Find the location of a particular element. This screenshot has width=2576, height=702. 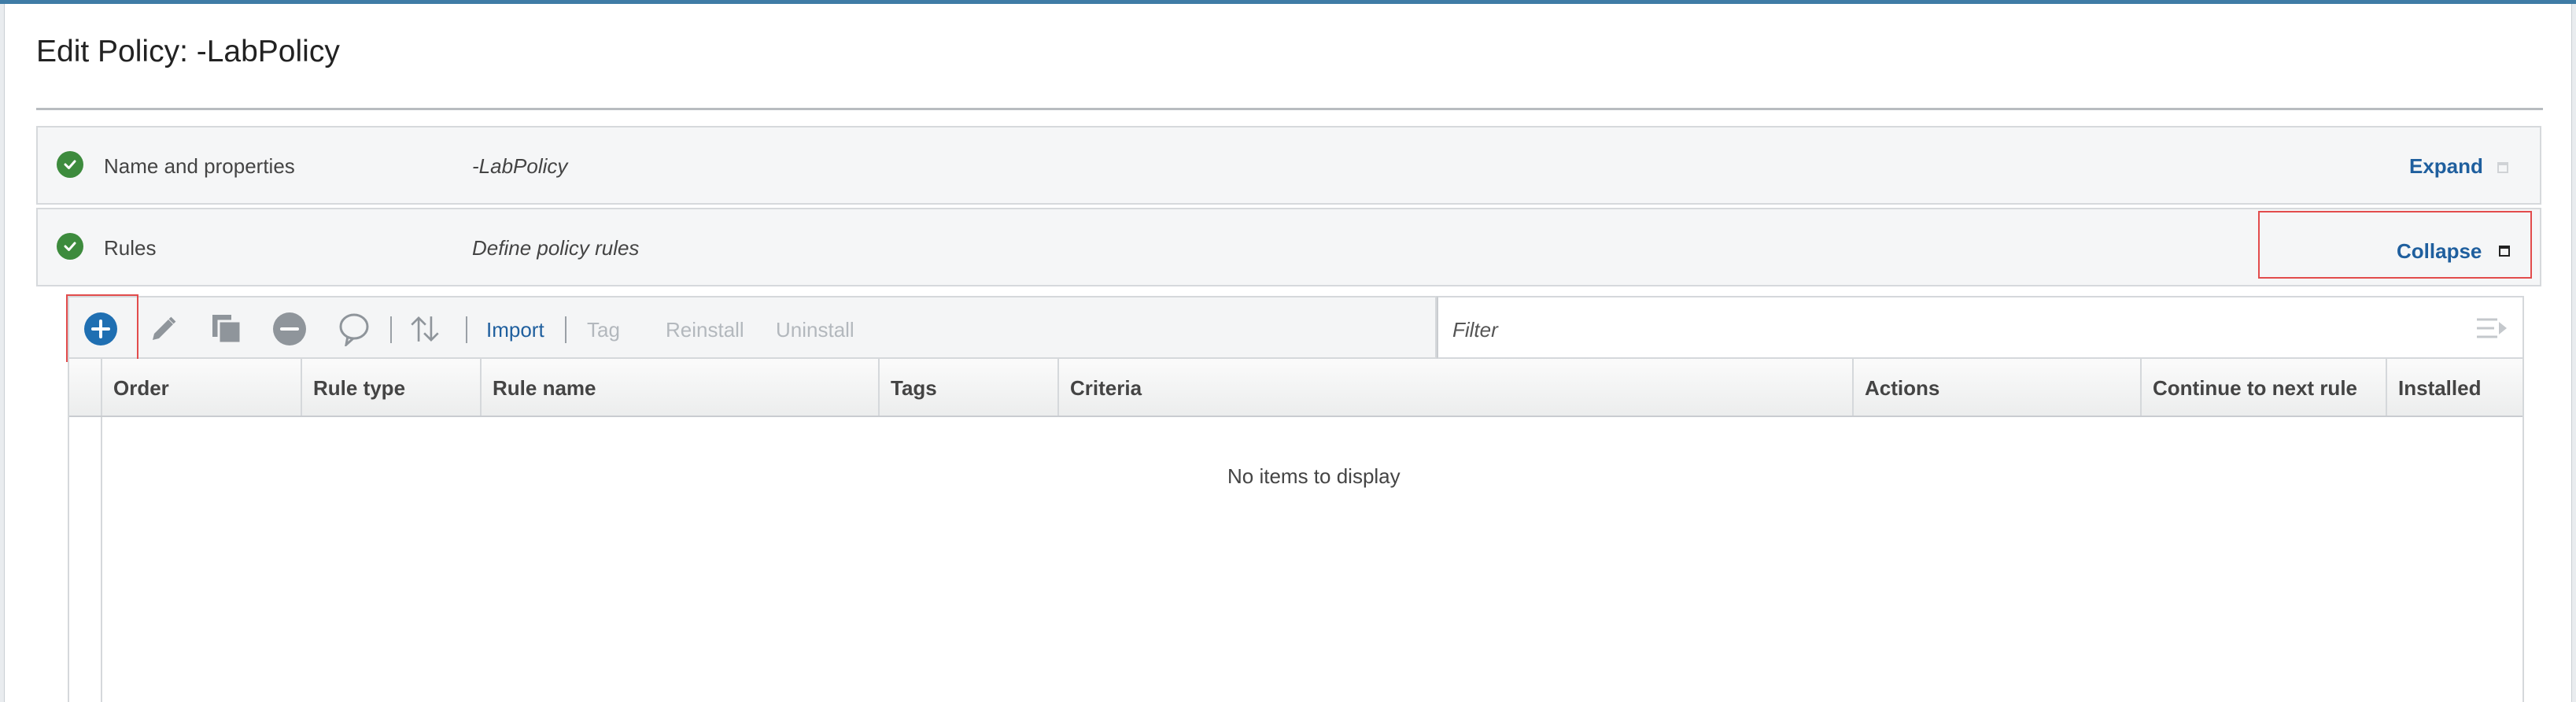

column-label: Criteria is located at coordinates (1106, 388).